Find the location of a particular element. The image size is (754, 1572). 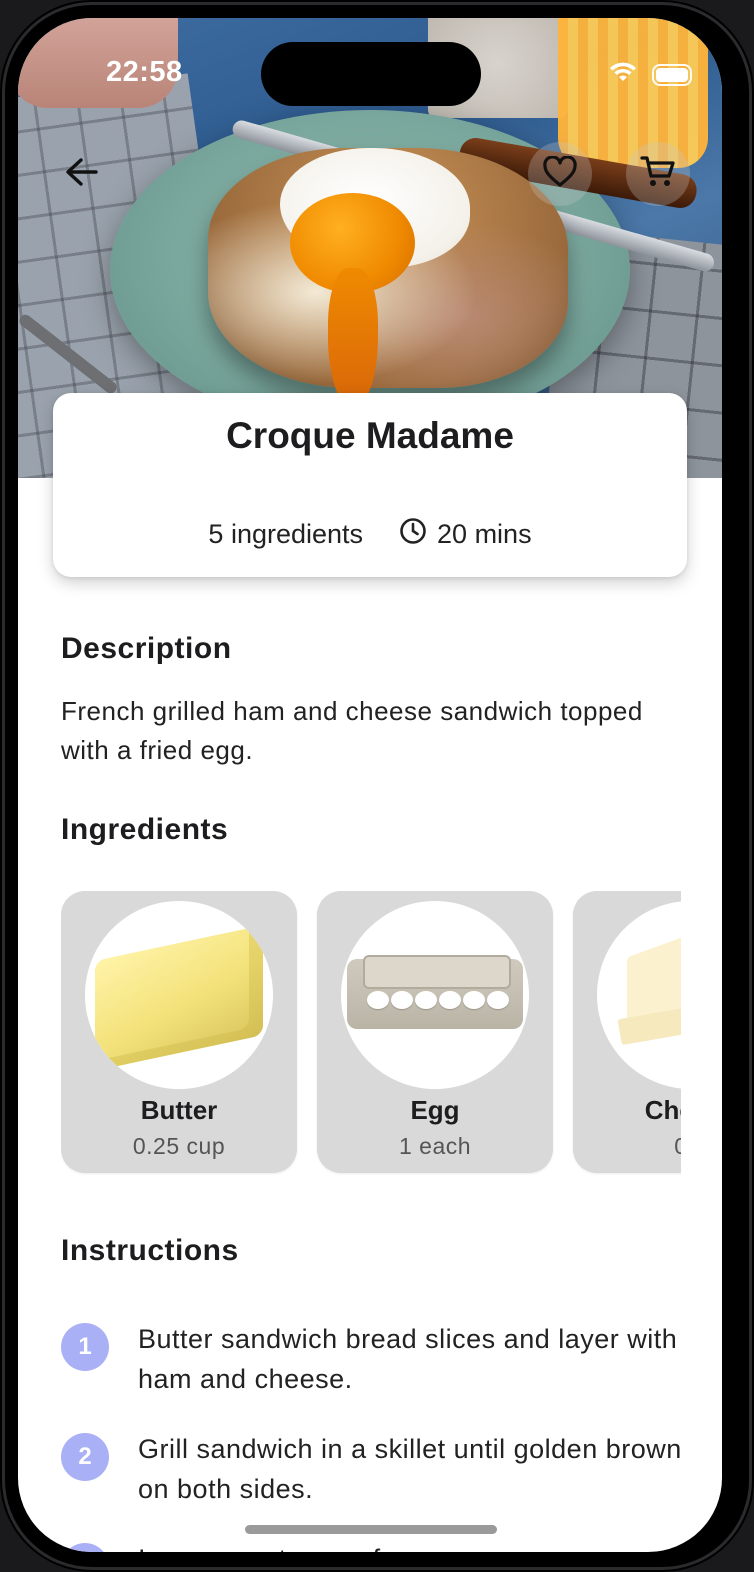

ingredient-card: Butter 0.25 cup is located at coordinates (179, 1032).